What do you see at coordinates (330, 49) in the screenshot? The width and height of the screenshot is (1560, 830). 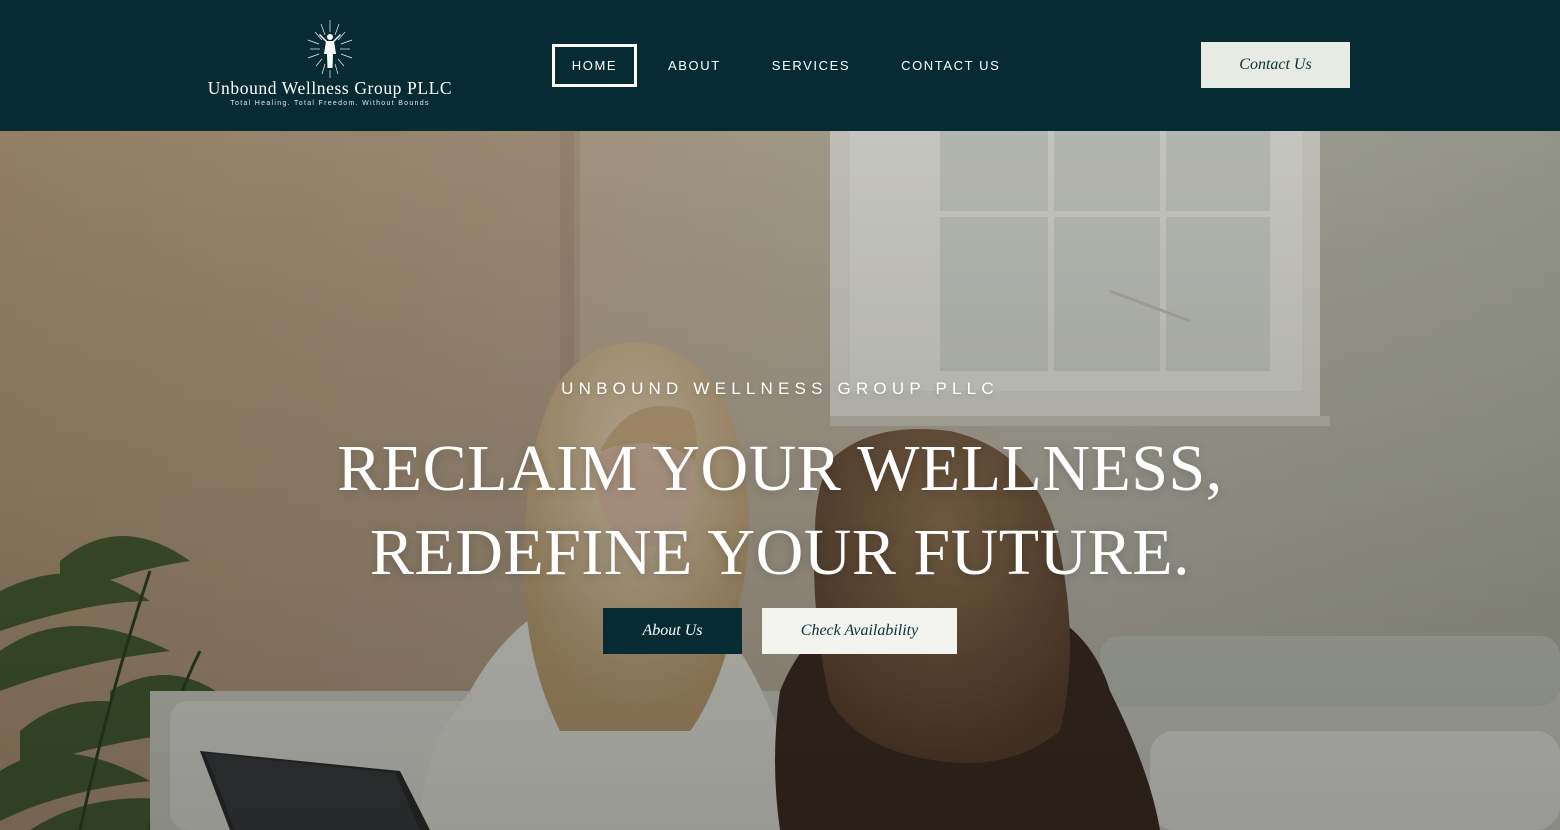 I see `radiant-figure-icon` at bounding box center [330, 49].